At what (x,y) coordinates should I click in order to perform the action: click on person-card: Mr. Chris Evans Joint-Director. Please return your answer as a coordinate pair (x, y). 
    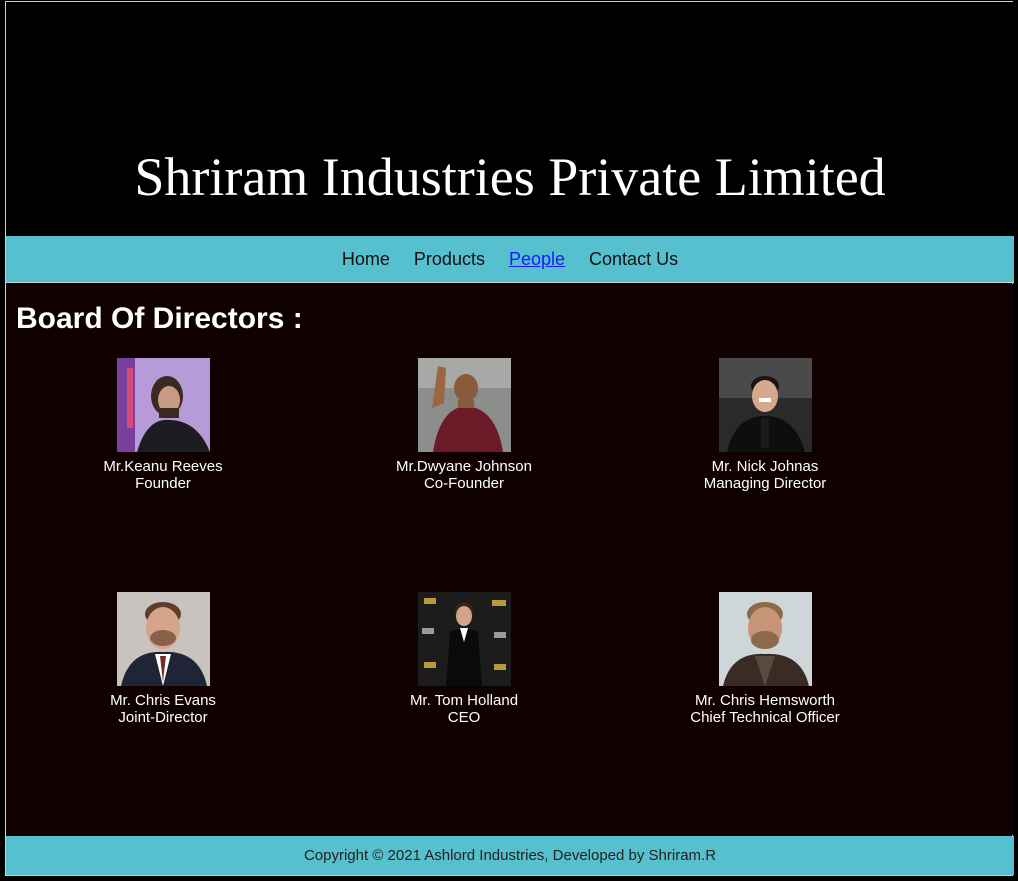
    Looking at the image, I should click on (163, 659).